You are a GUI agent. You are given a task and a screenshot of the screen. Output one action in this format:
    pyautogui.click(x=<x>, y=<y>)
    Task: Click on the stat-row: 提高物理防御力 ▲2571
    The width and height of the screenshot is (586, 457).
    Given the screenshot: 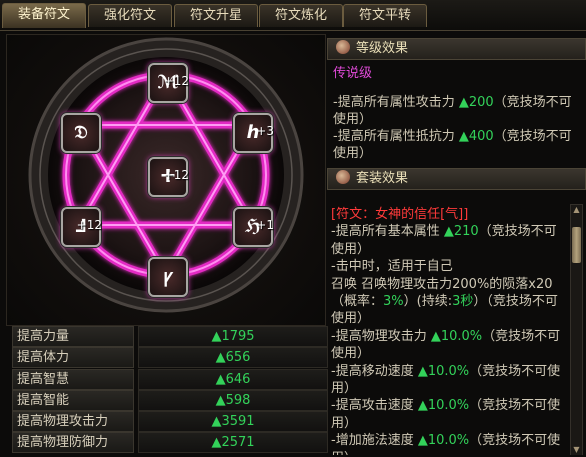 What is the action you would take?
    pyautogui.click(x=170, y=443)
    